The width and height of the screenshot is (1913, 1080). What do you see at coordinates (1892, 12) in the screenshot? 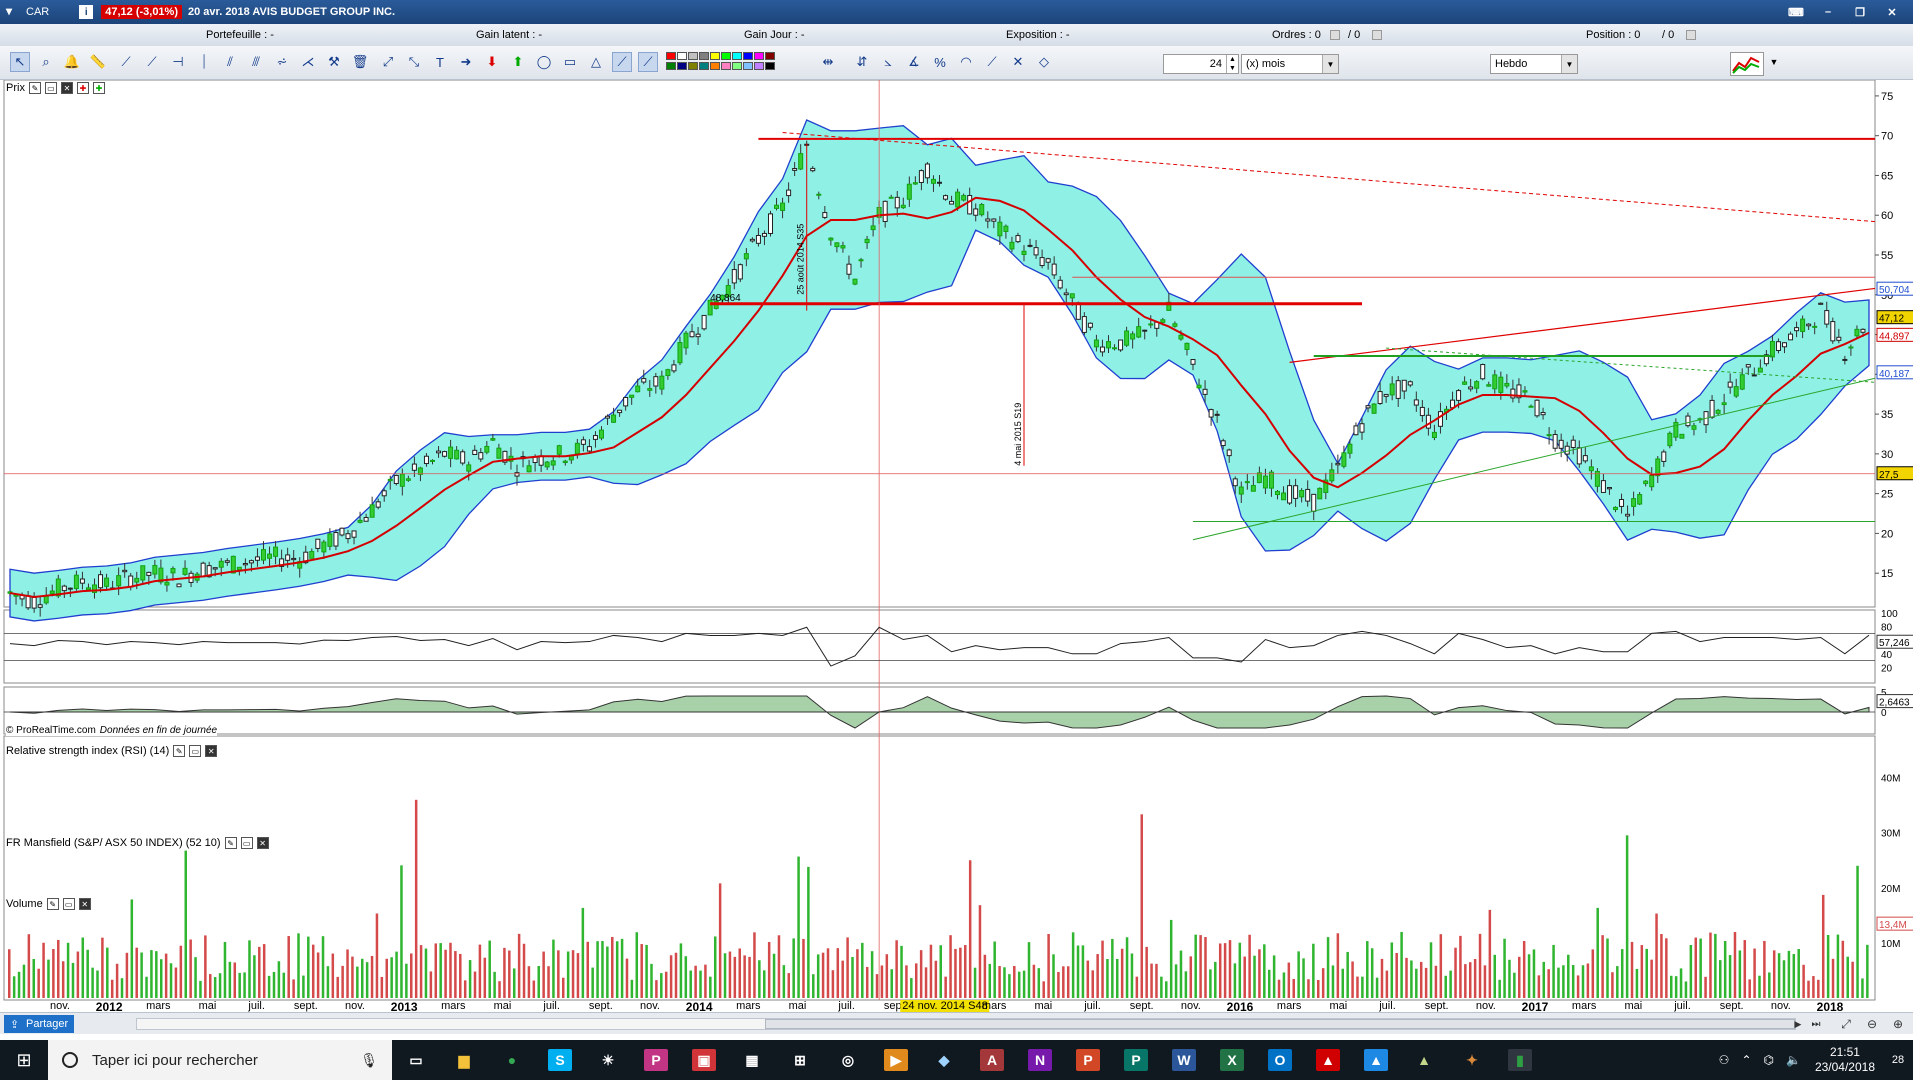
I see `close-button: ✕` at bounding box center [1892, 12].